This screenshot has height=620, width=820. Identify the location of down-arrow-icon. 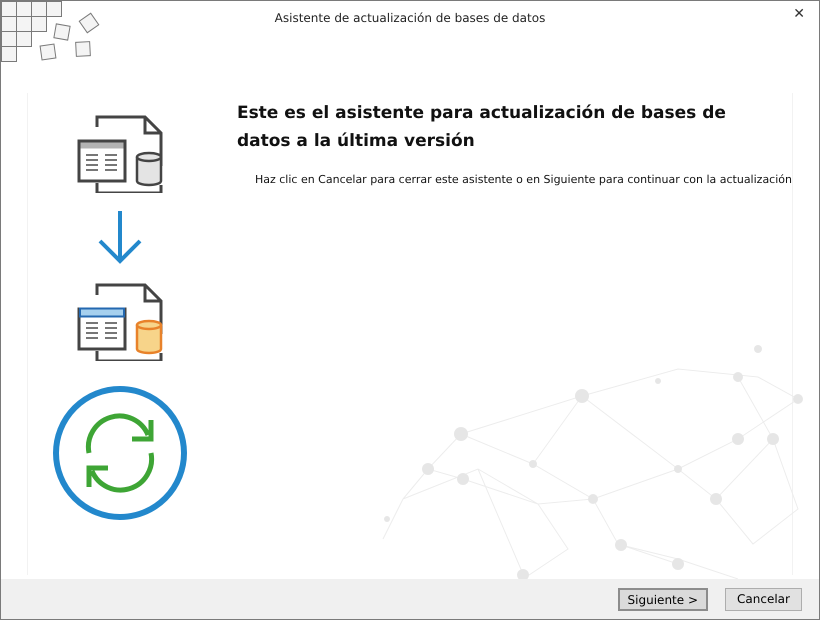
(119, 237).